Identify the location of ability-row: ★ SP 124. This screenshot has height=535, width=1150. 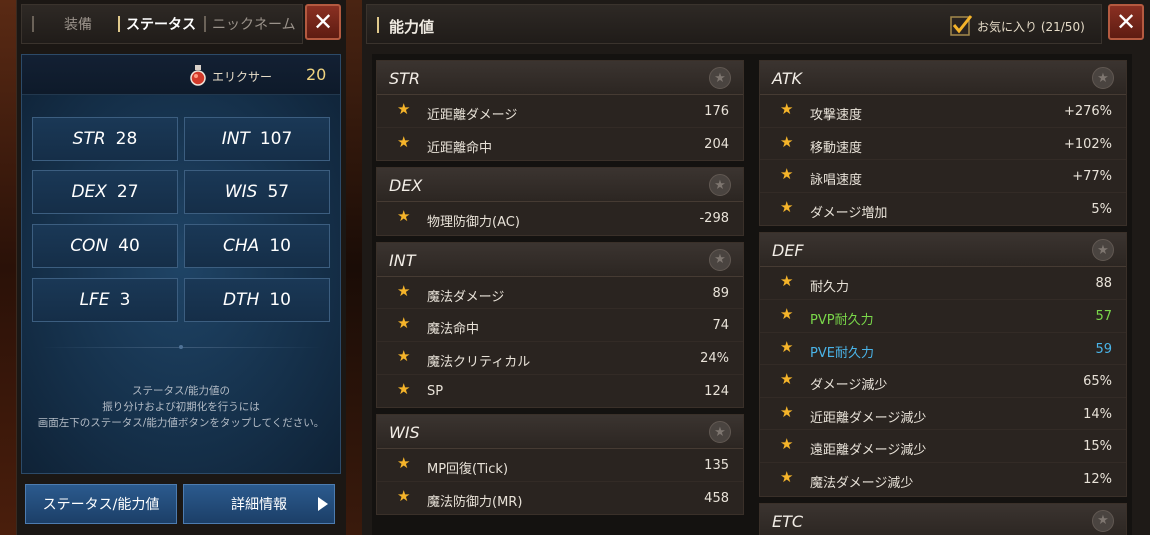
(560, 391).